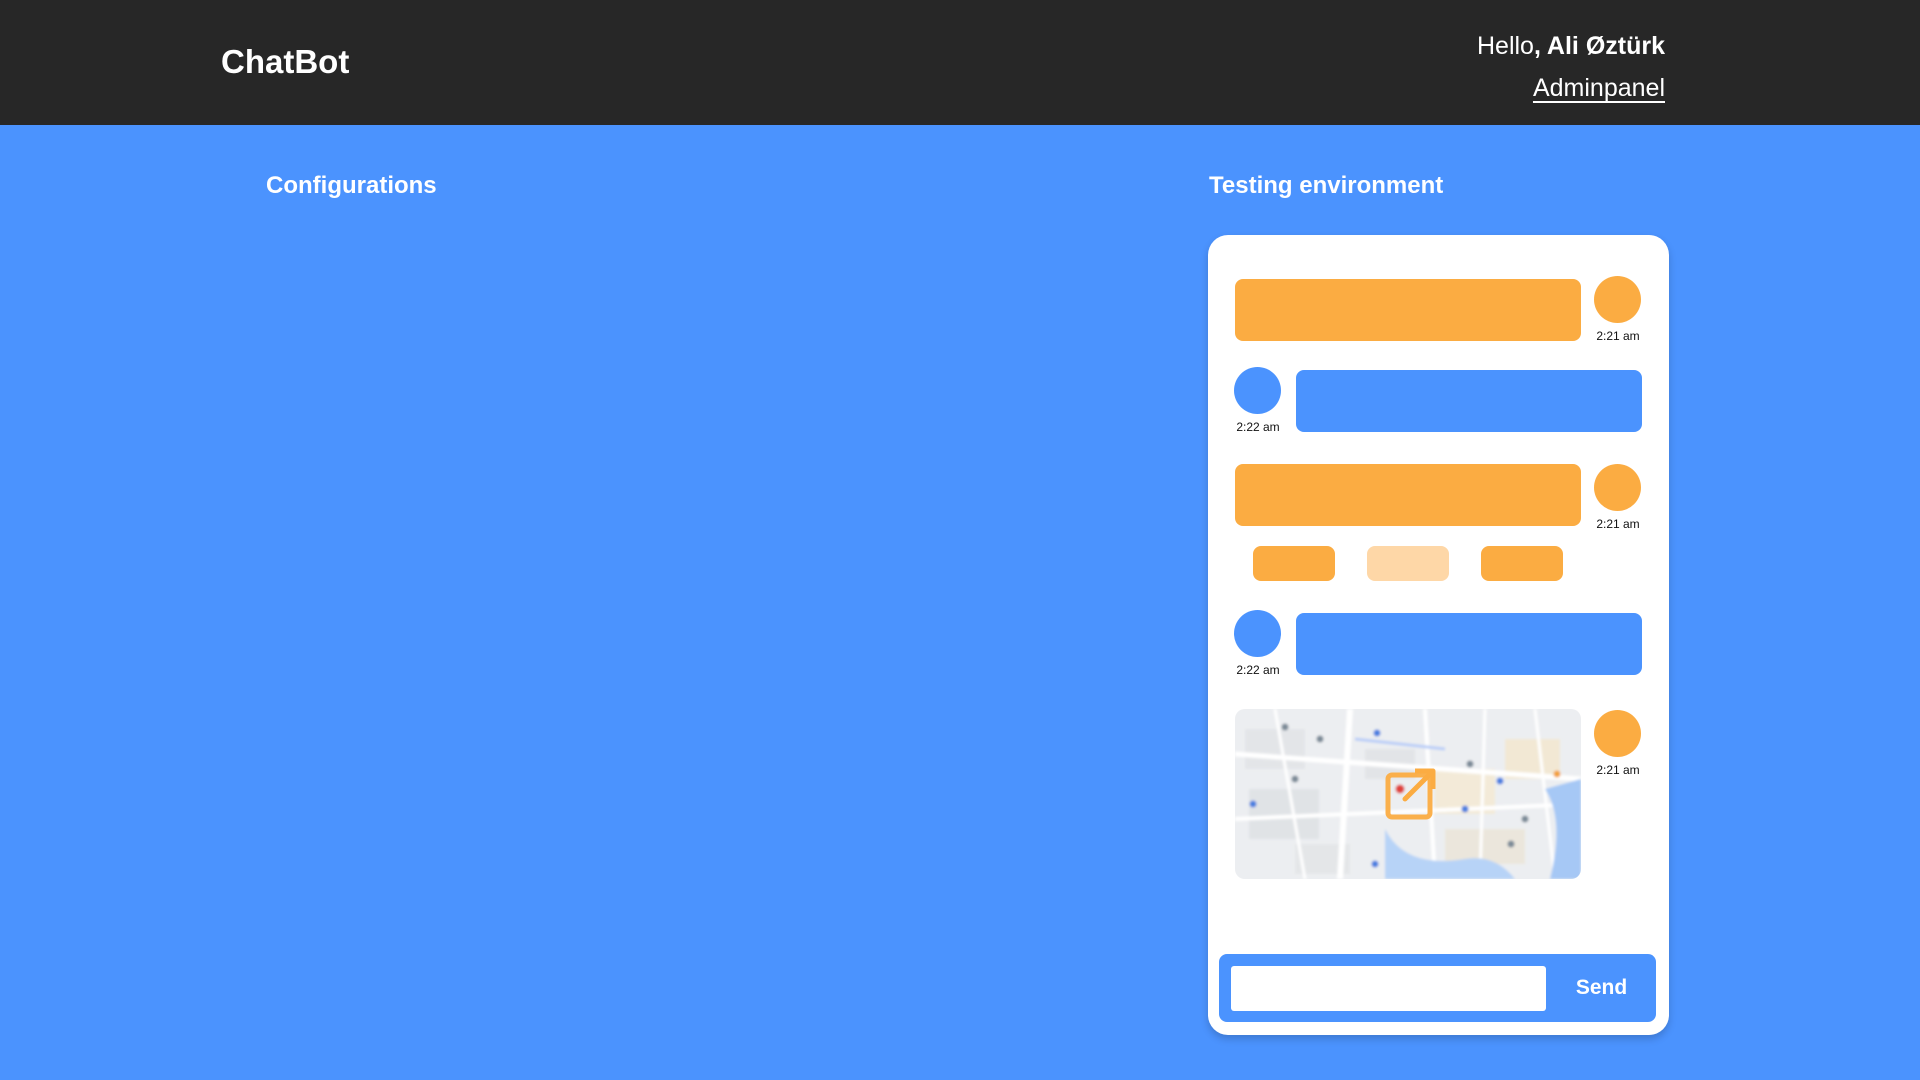 This screenshot has height=1080, width=1920. What do you see at coordinates (1326, 185) in the screenshot?
I see `testing-environment-title: Testing environment` at bounding box center [1326, 185].